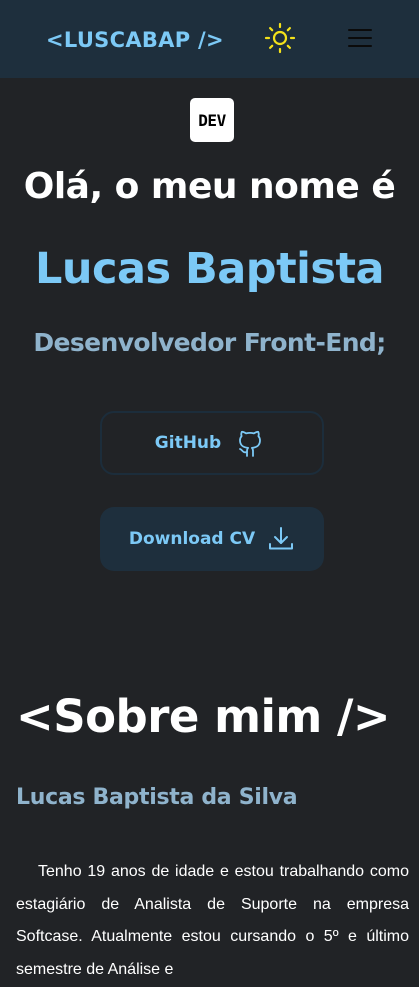 The image size is (419, 987). I want to click on github-icon, so click(250, 443).